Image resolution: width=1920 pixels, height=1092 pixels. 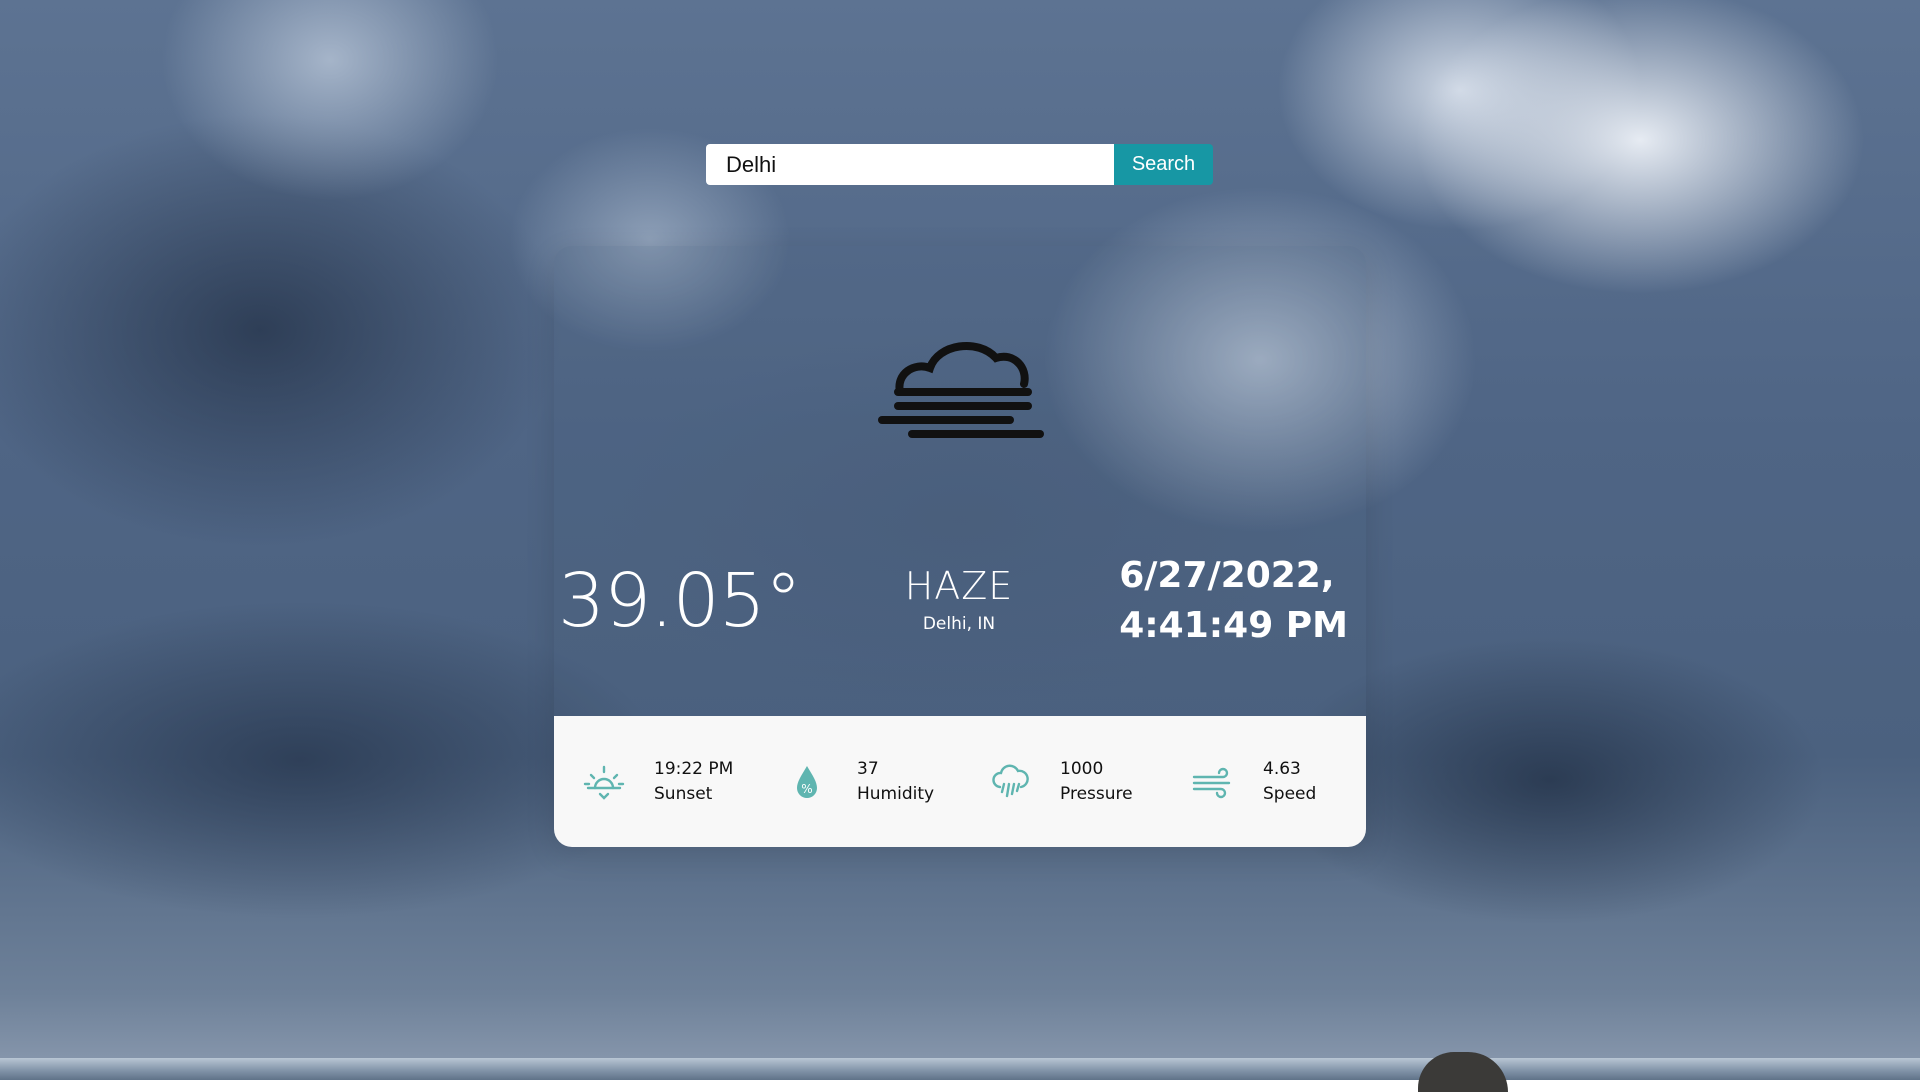 I want to click on condition-block: HAZE Delhi, IN, so click(x=959, y=599).